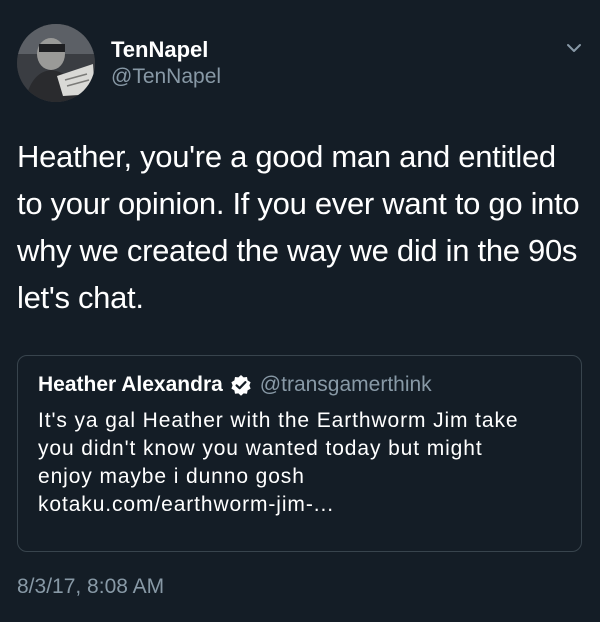  I want to click on avatar-image, so click(56, 63).